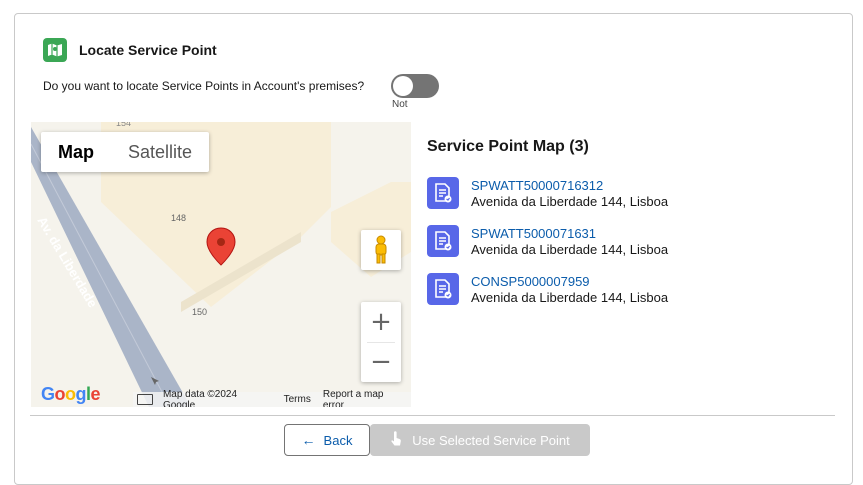 This screenshot has width=863, height=485. I want to click on service-point-link: CONSP5000007959, so click(569, 282).